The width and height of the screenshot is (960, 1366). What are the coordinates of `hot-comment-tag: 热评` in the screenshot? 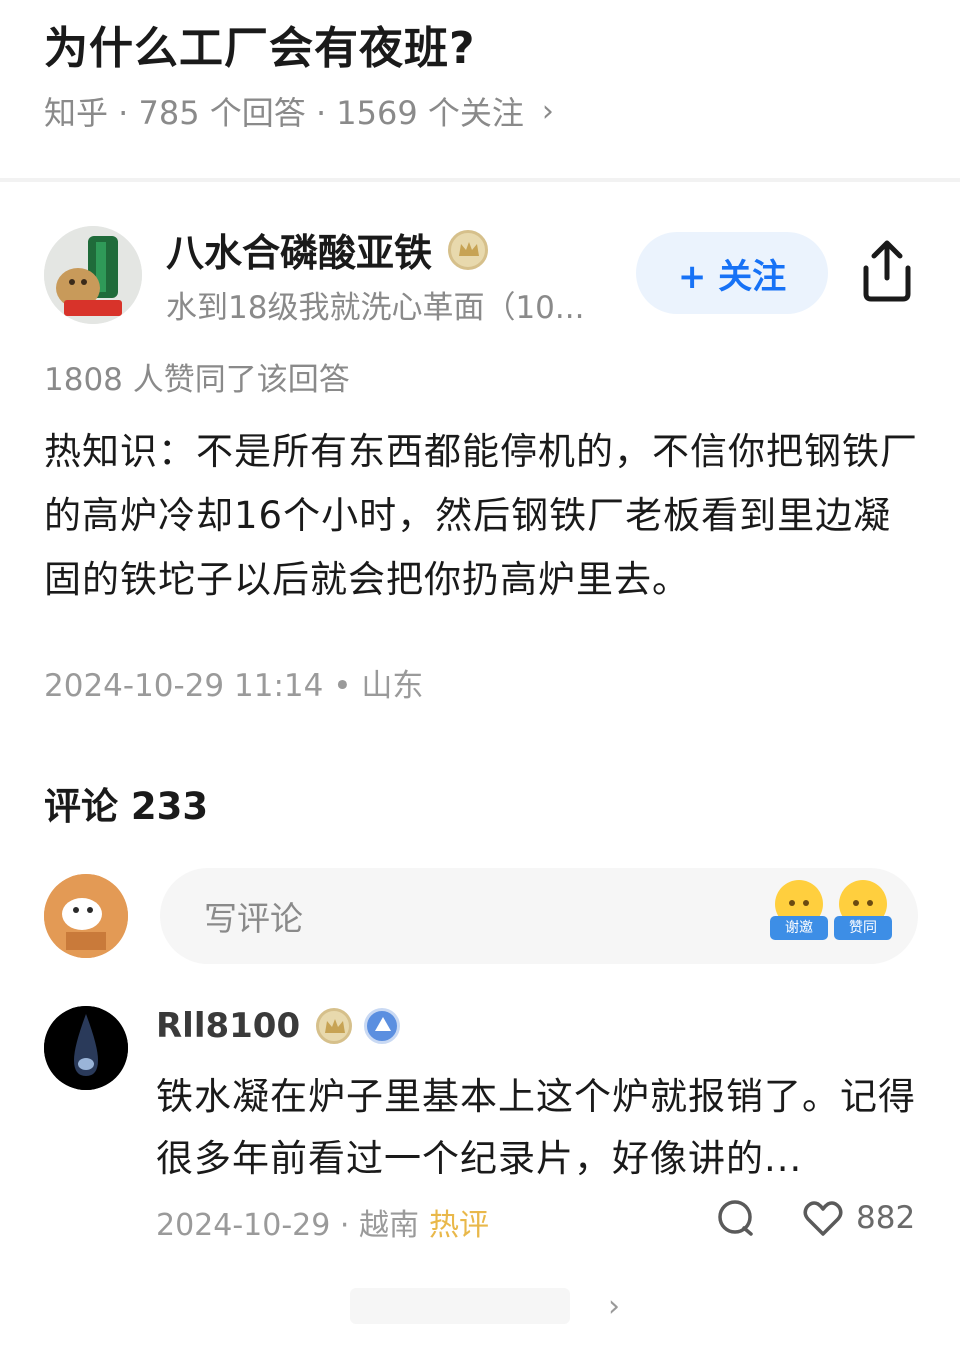 It's located at (458, 1225).